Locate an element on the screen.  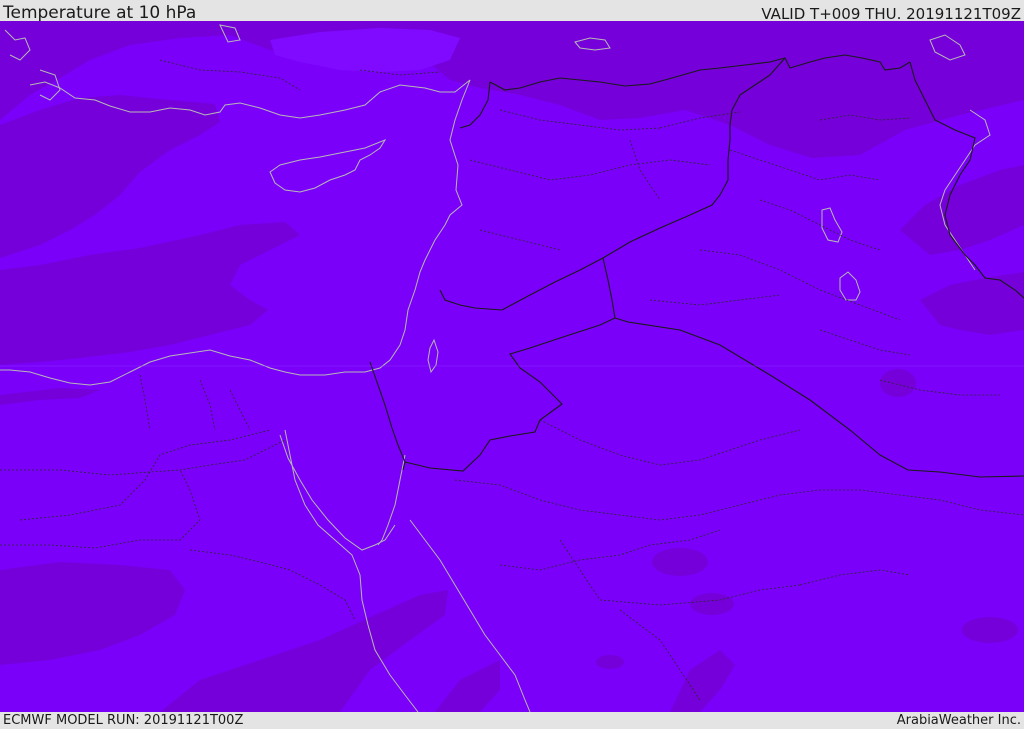
model-run-label: ECMWF MODEL RUN: 20191121T00Z is located at coordinates (123, 720).